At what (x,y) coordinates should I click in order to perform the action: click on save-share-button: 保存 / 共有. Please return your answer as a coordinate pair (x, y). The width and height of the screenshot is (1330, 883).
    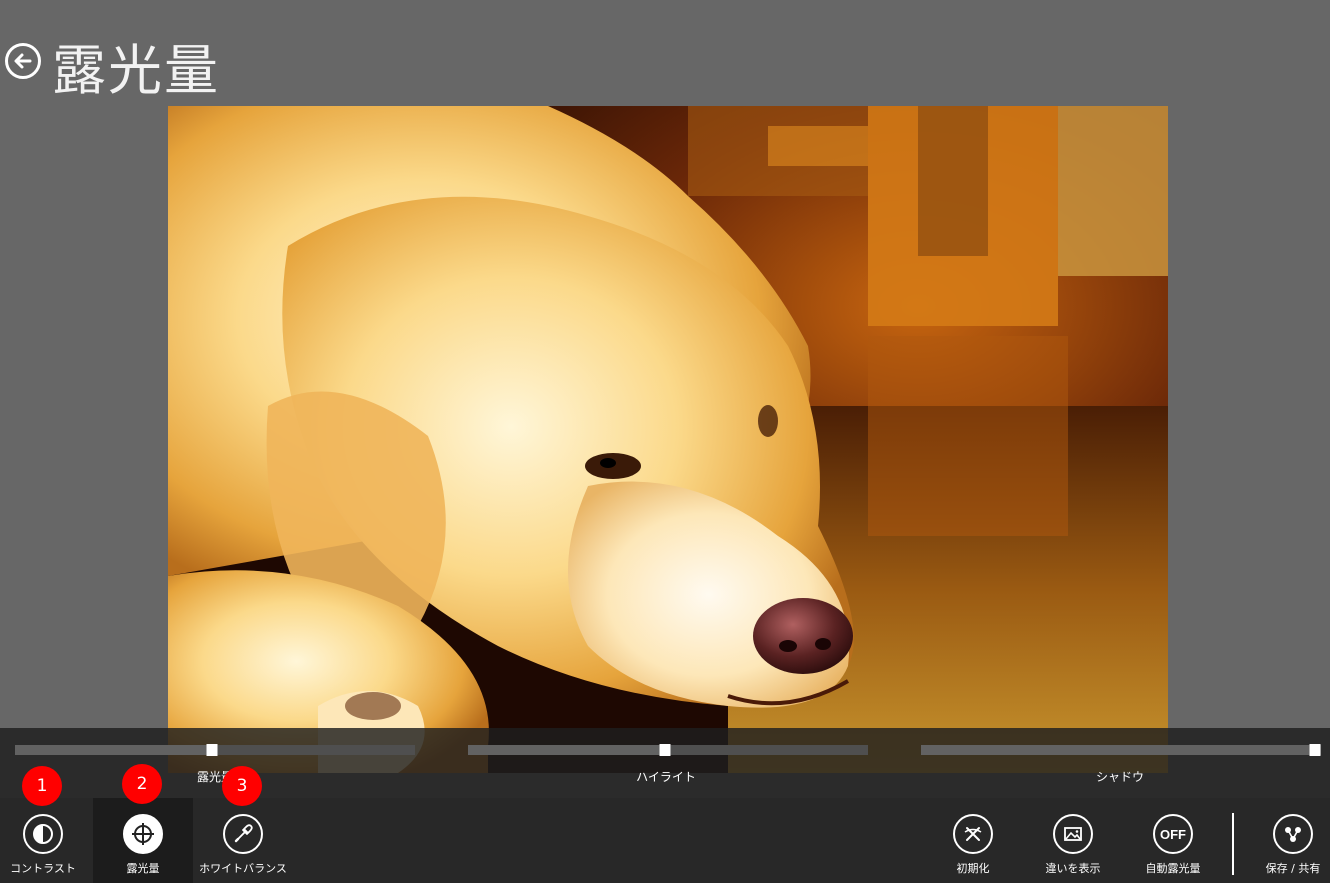
    Looking at the image, I should click on (1286, 840).